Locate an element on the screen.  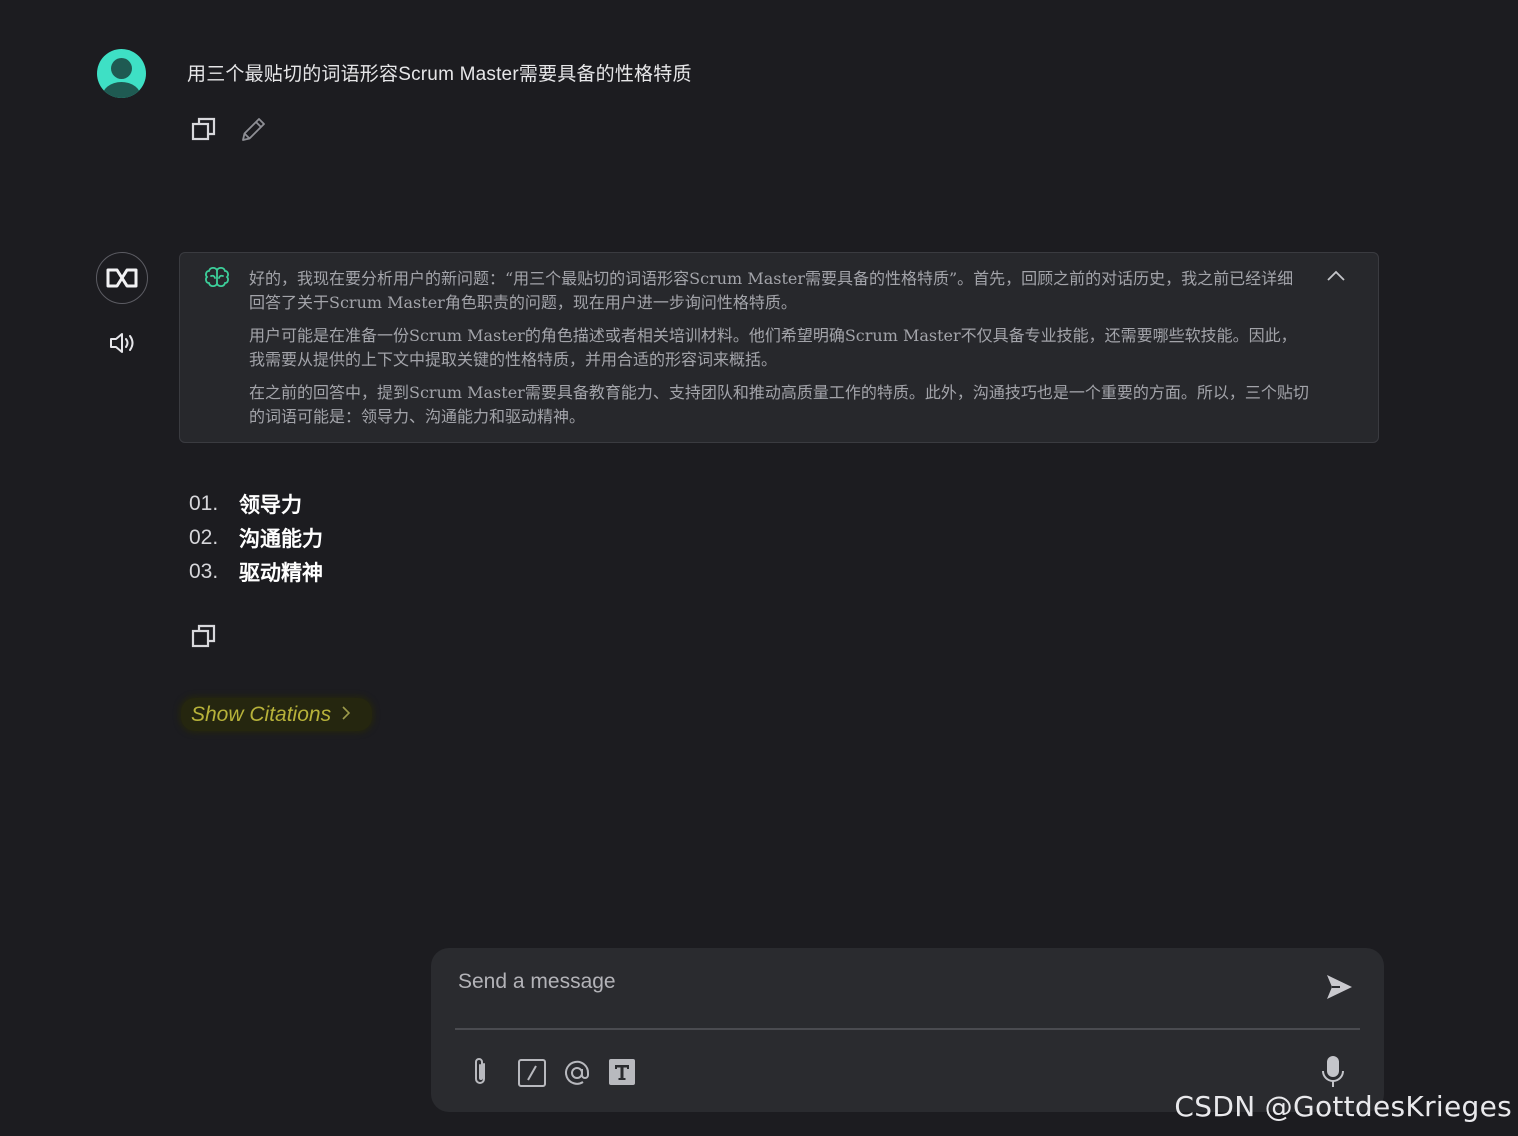
list-item: 03. 驱动精神 is located at coordinates (256, 572).